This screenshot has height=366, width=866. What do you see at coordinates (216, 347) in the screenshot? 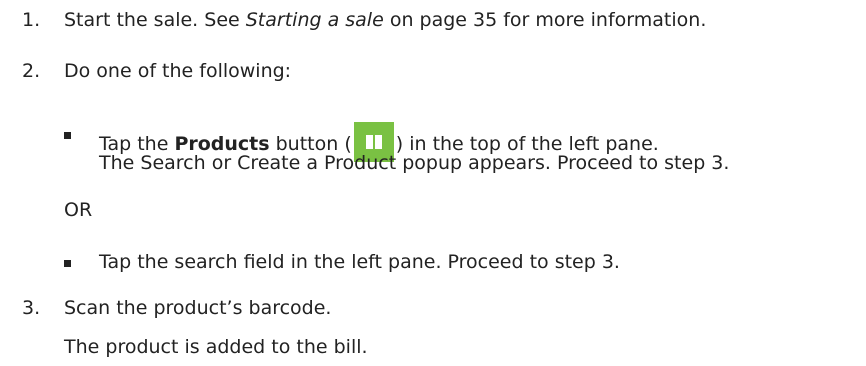
I see `result-text: The product is added to the bill.` at bounding box center [216, 347].